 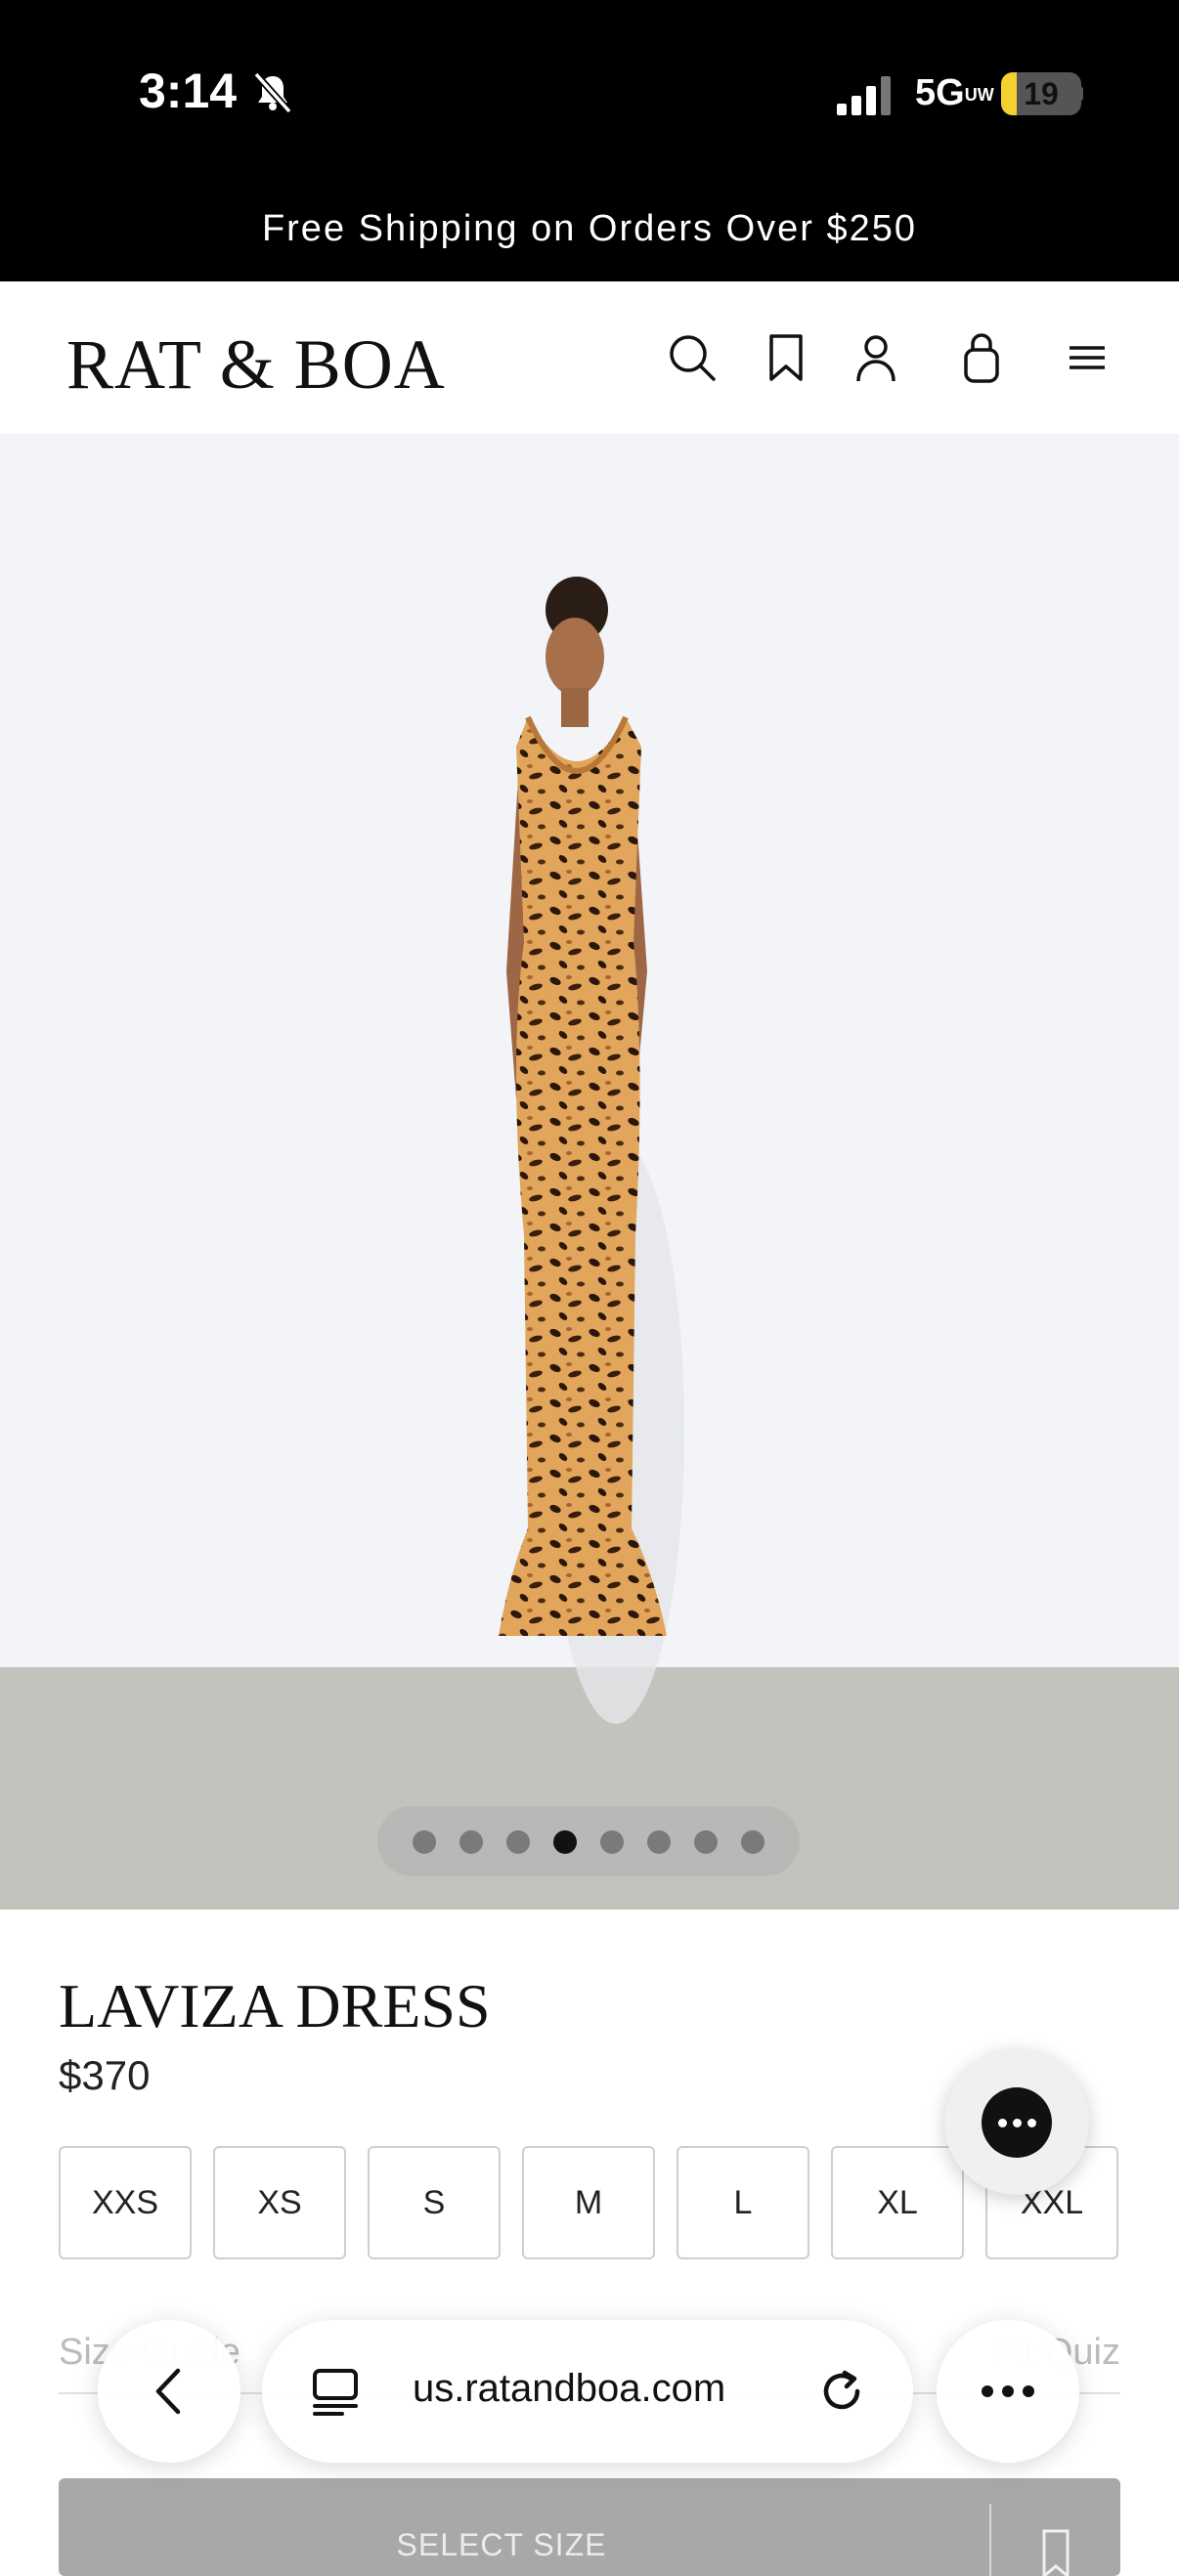 I want to click on network-type: 5GUW, so click(x=954, y=92).